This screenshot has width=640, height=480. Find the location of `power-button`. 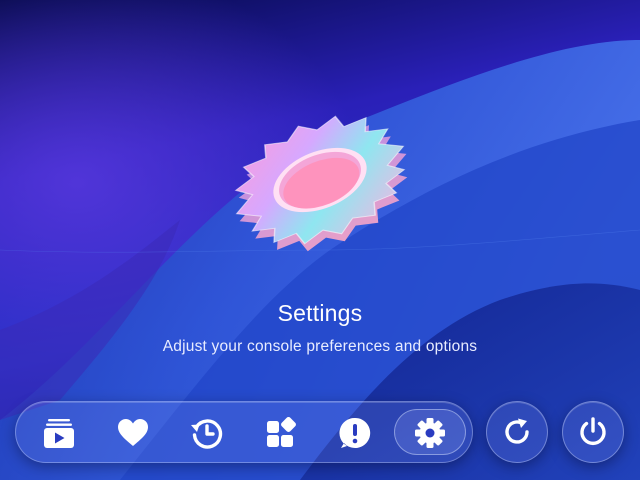

power-button is located at coordinates (593, 432).